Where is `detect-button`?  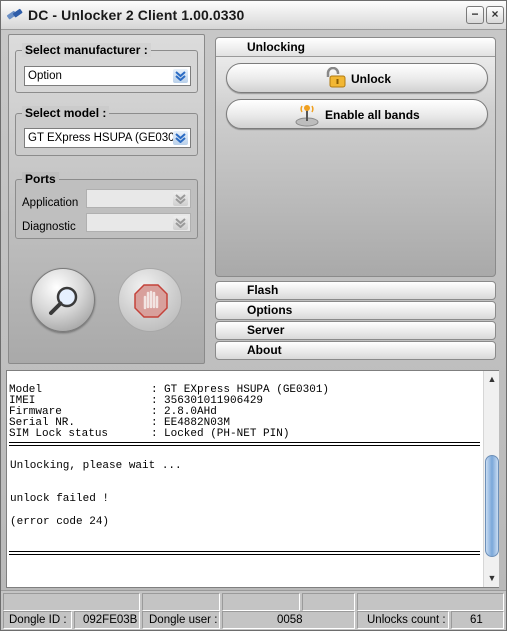
detect-button is located at coordinates (63, 300).